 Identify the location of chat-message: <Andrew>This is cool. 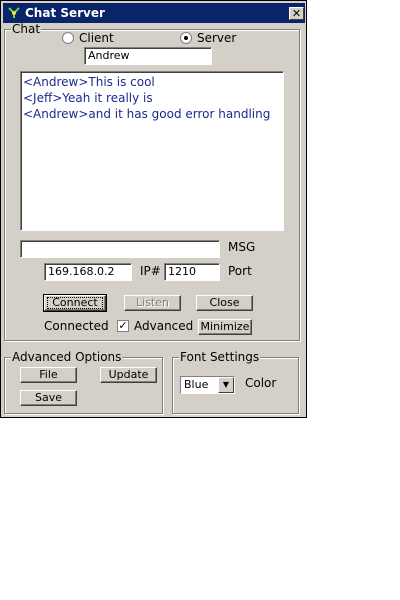
(89, 82).